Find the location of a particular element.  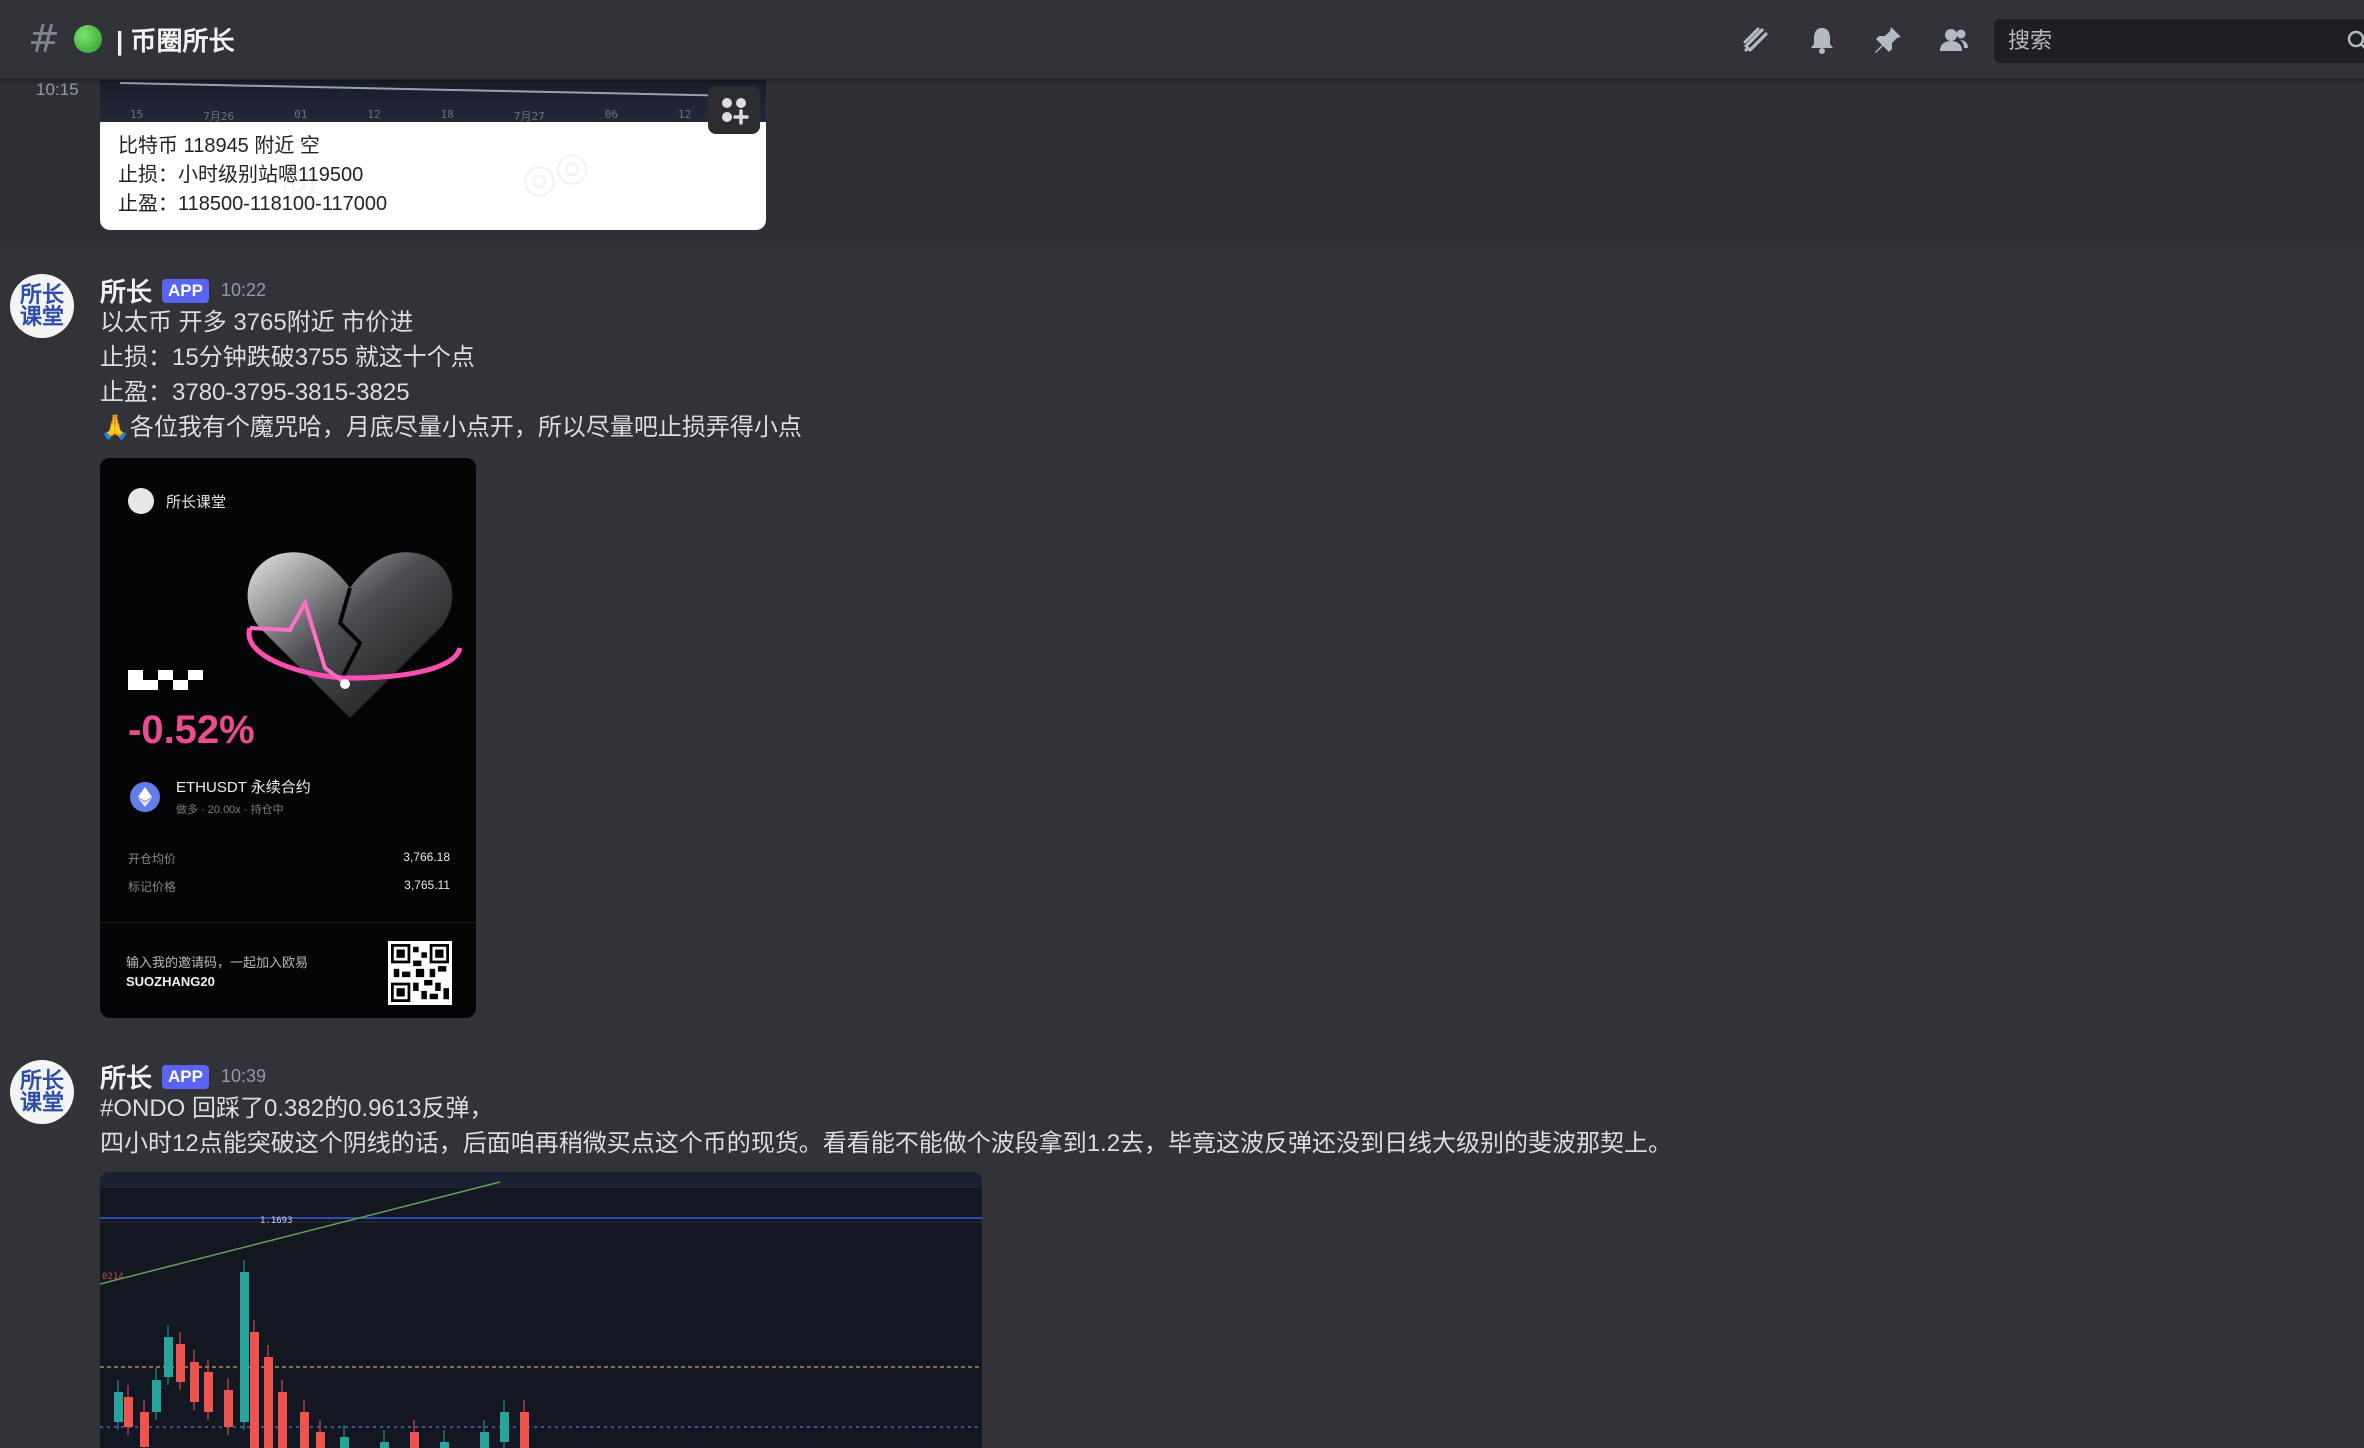

card-brand: 所长课堂 is located at coordinates (177, 501).